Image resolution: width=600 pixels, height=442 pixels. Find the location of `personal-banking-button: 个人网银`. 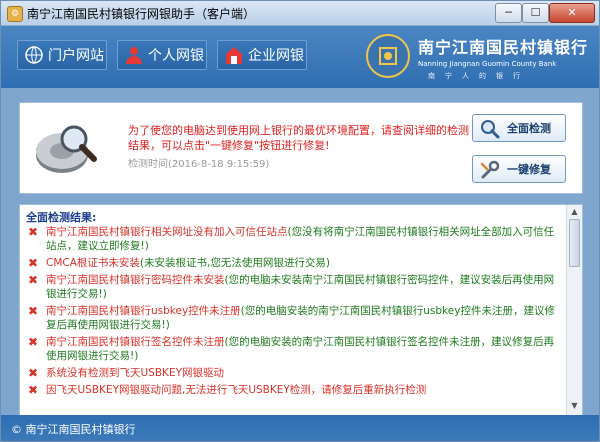

personal-banking-button: 个人网银 is located at coordinates (162, 55).